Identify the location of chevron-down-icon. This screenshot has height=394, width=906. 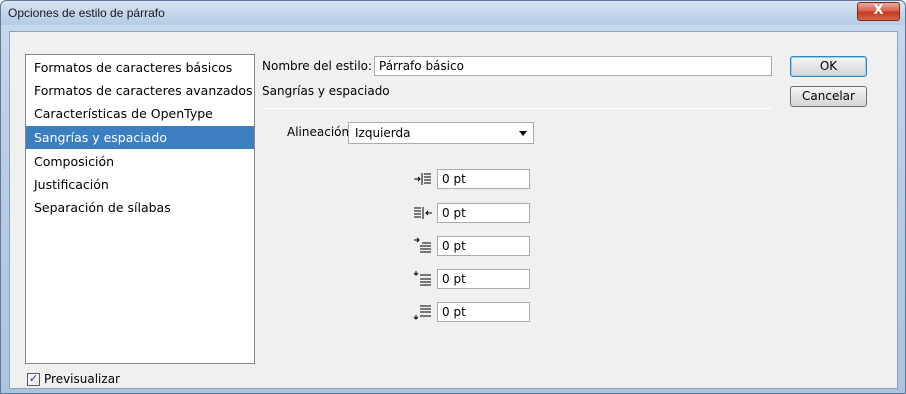
(523, 133).